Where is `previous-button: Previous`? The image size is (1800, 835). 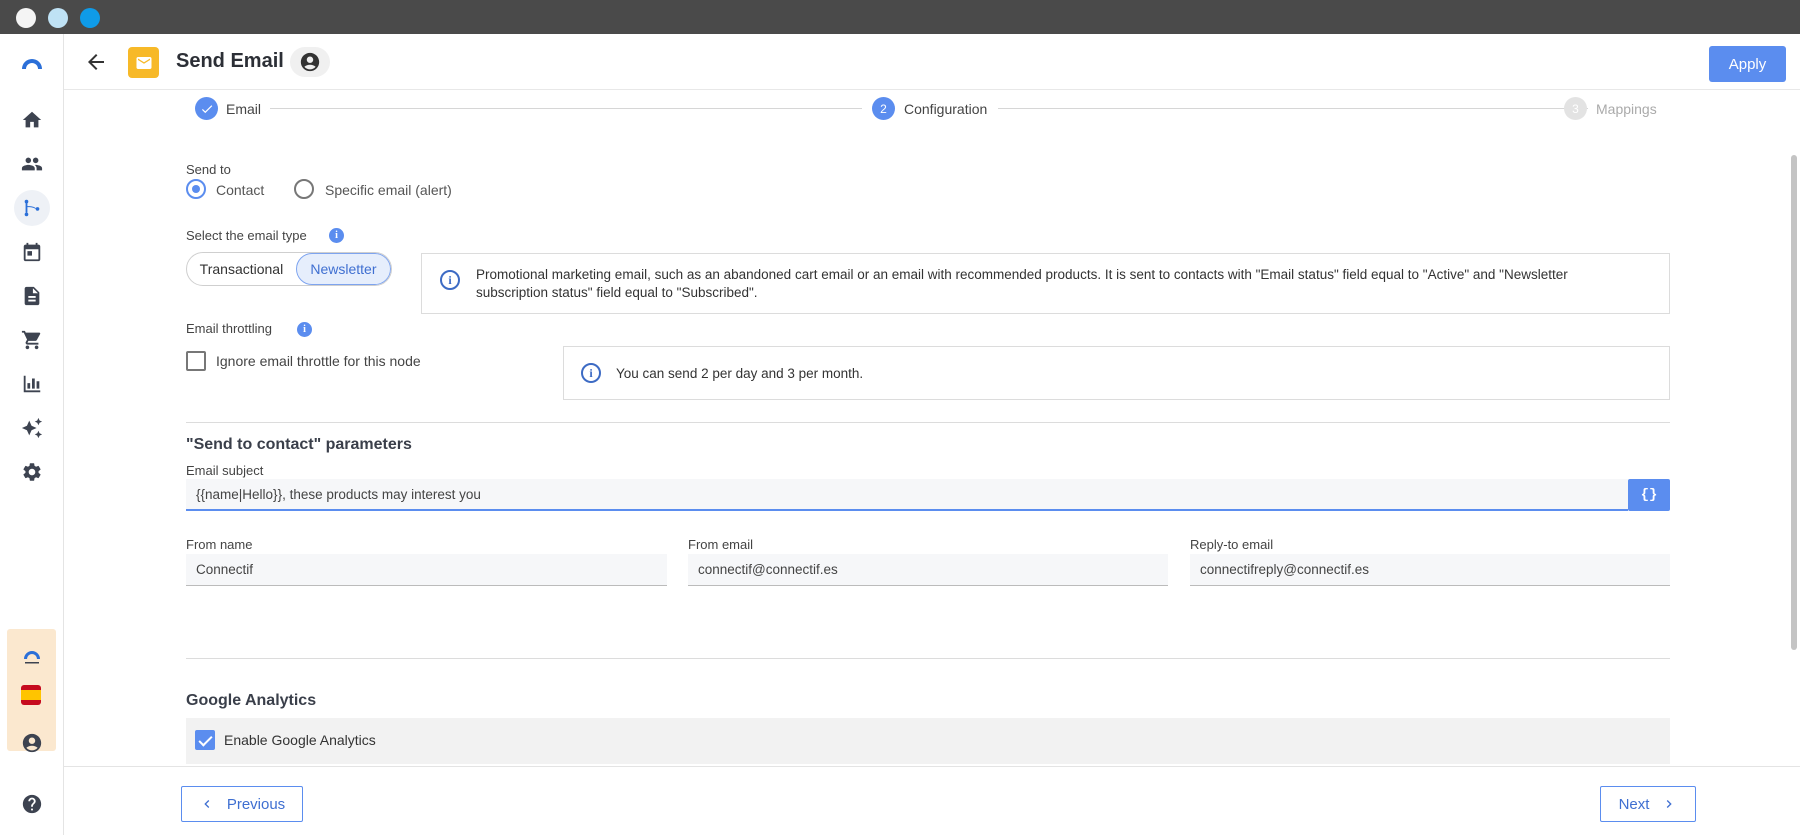
previous-button: Previous is located at coordinates (242, 804).